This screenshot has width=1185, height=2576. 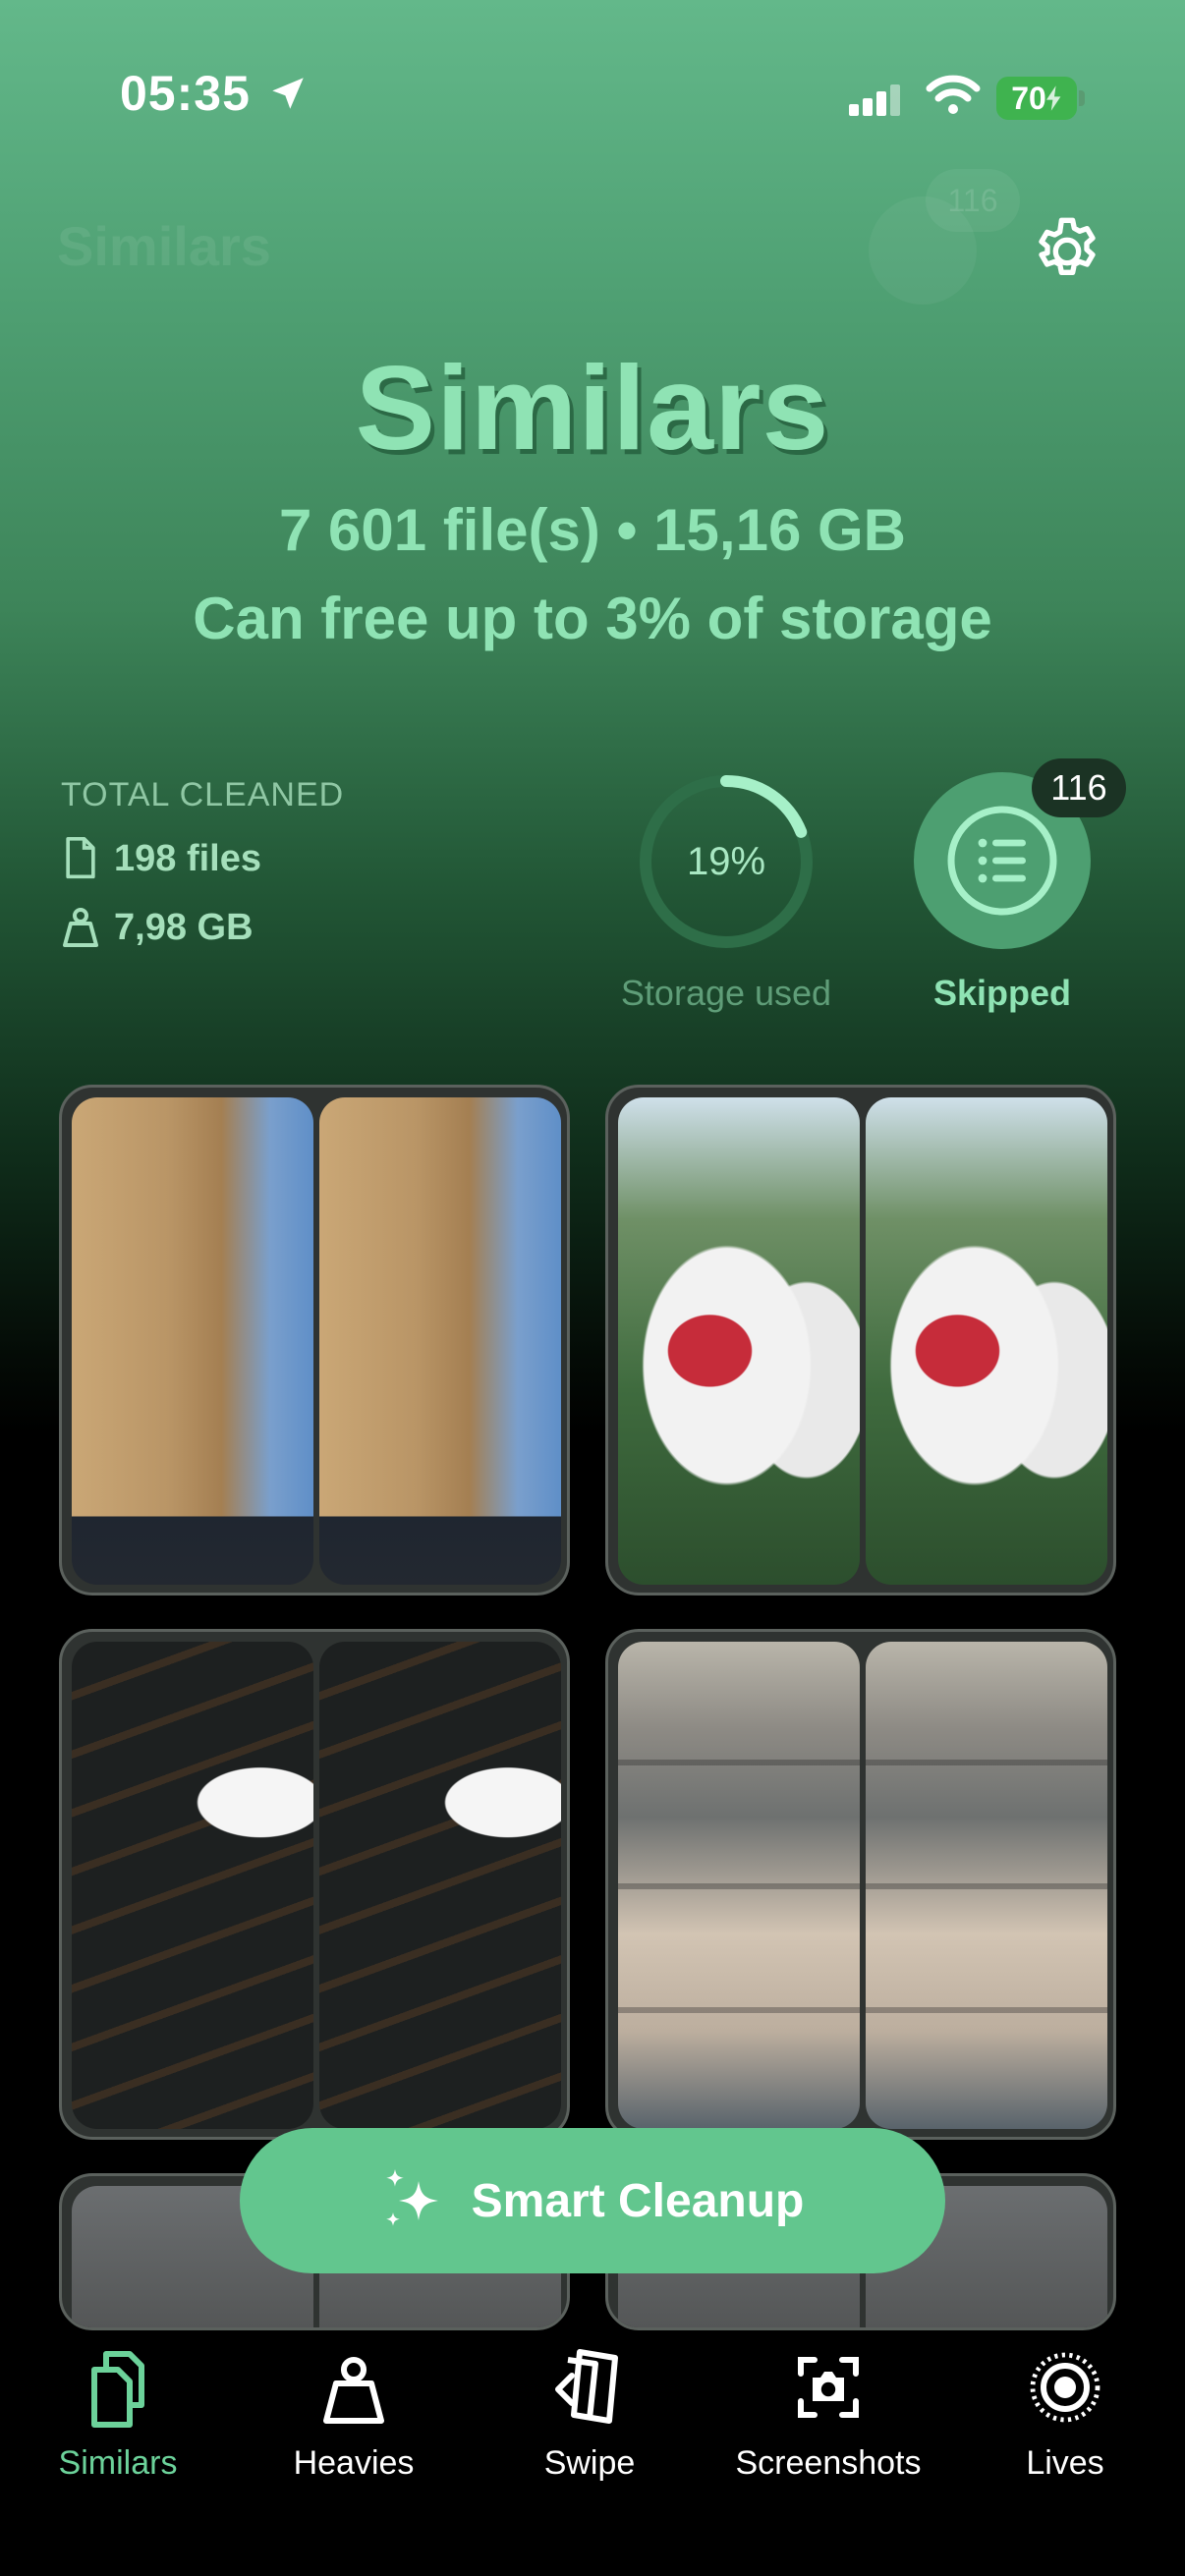 I want to click on tab-swipe: Swipe, so click(x=590, y=2453).